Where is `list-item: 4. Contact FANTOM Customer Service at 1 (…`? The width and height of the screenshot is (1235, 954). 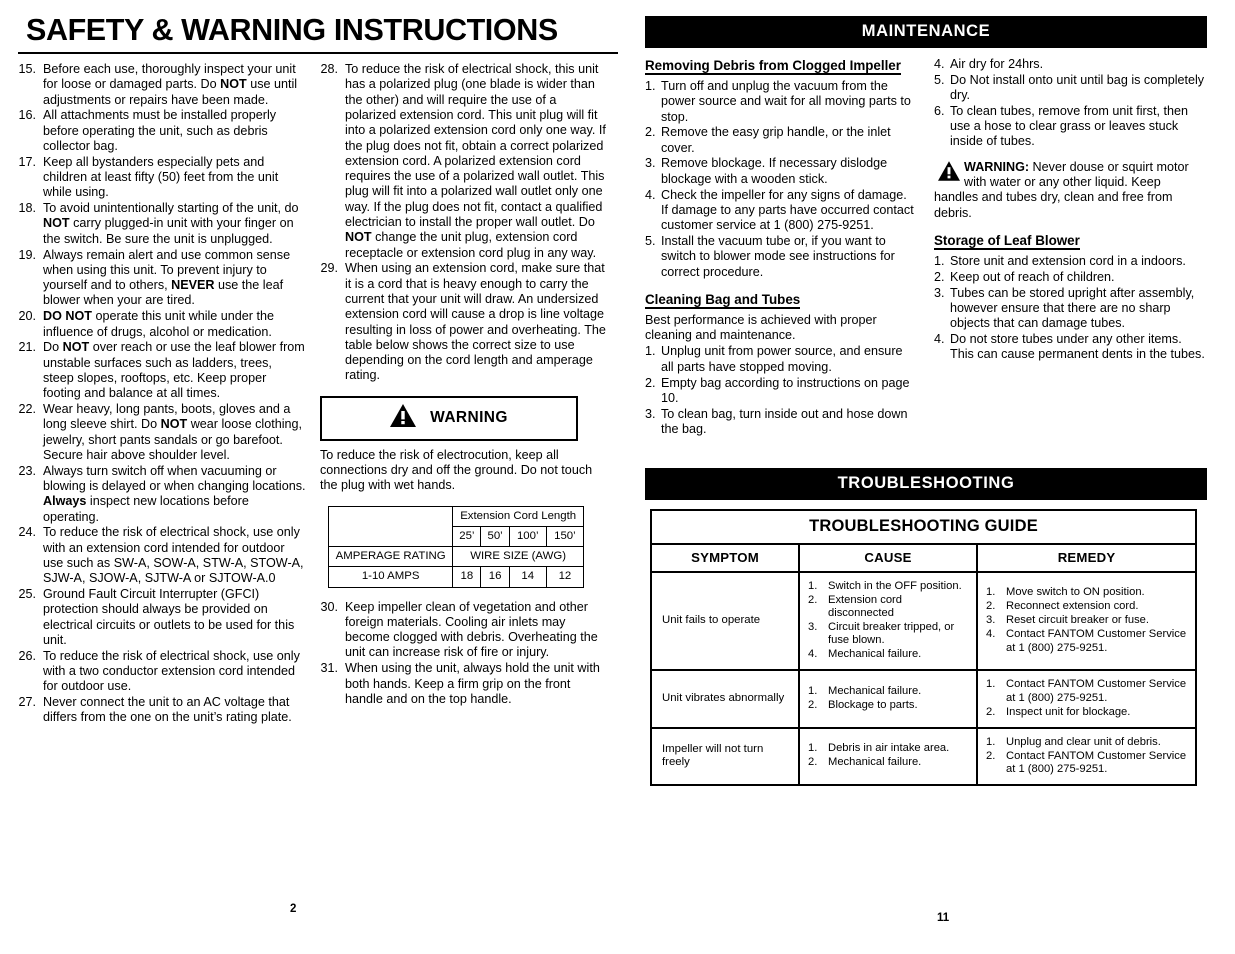
list-item: 4. Contact FANTOM Customer Service at 1 (… is located at coordinates (1087, 641).